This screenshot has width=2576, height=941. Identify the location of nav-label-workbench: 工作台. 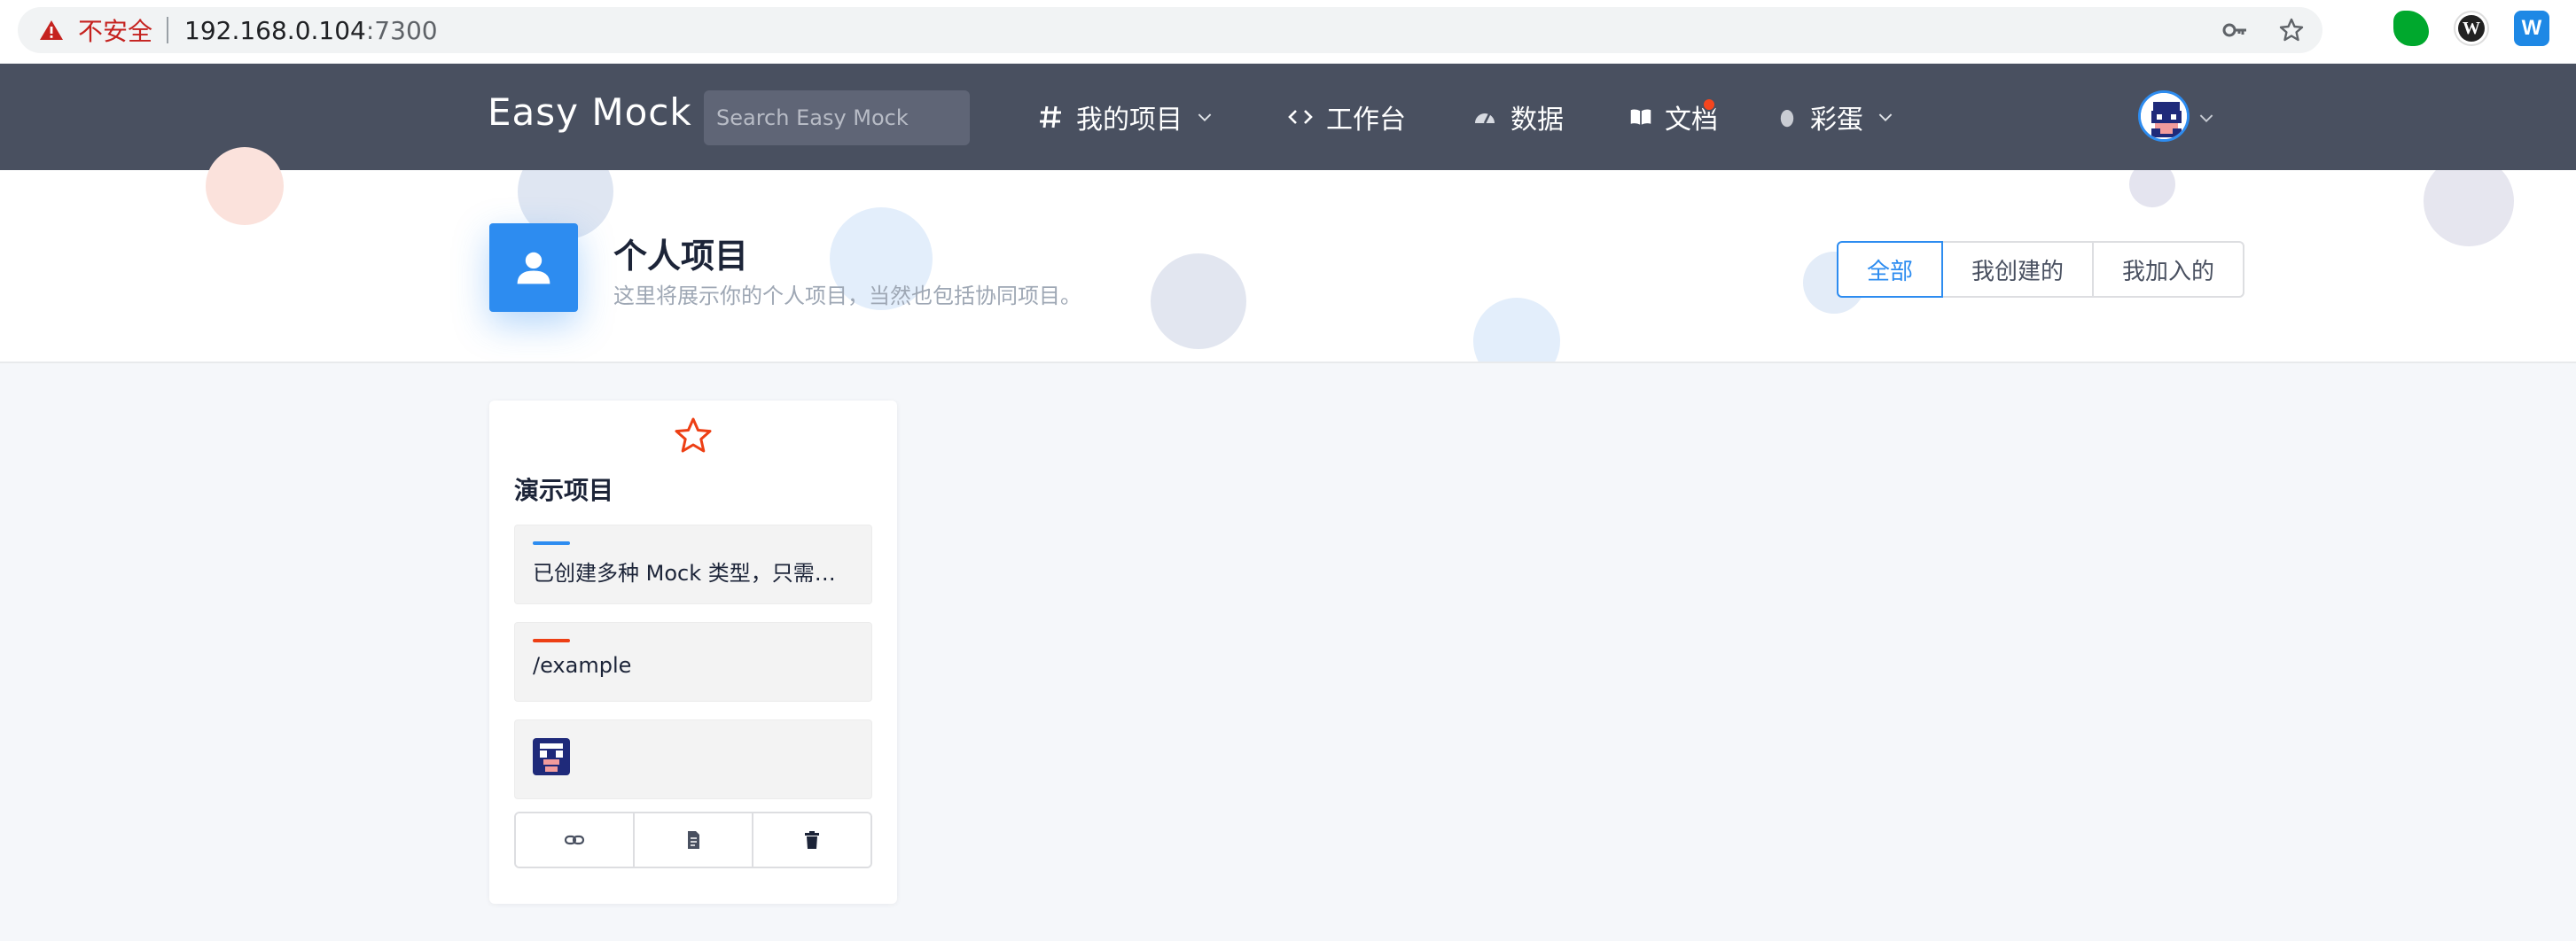
(1366, 121).